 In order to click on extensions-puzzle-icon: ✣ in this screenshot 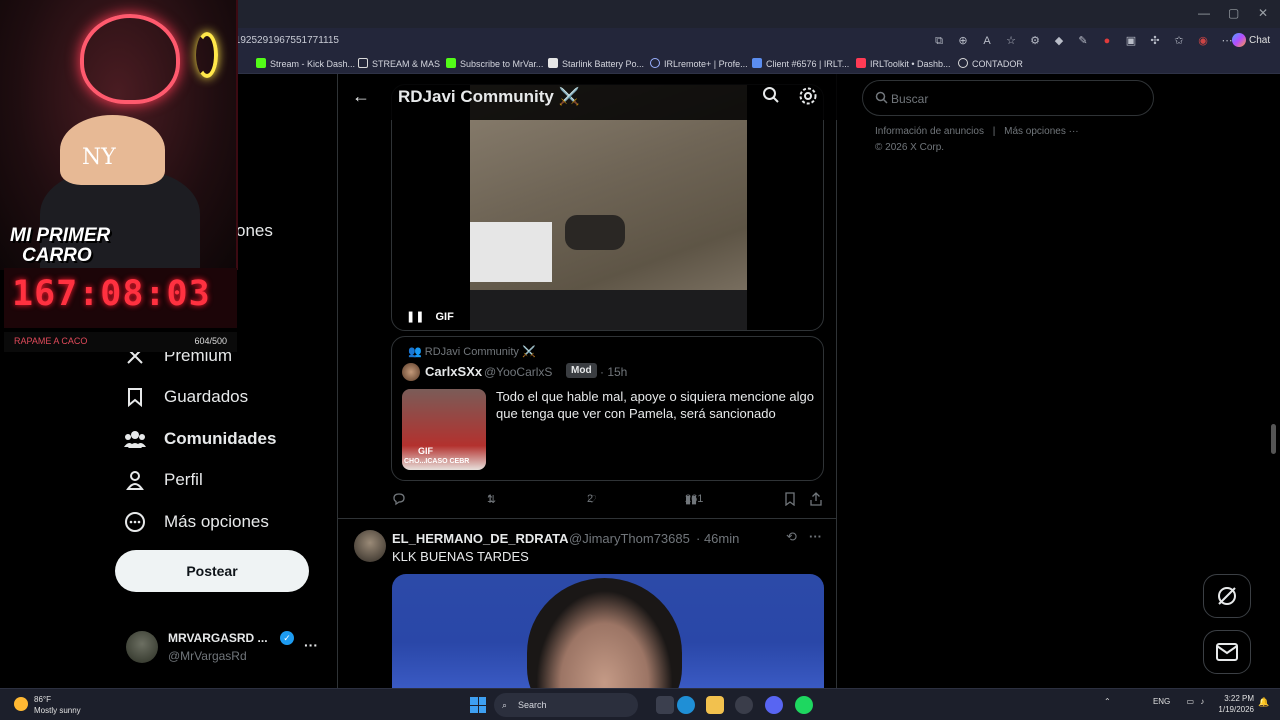, I will do `click(1155, 41)`.